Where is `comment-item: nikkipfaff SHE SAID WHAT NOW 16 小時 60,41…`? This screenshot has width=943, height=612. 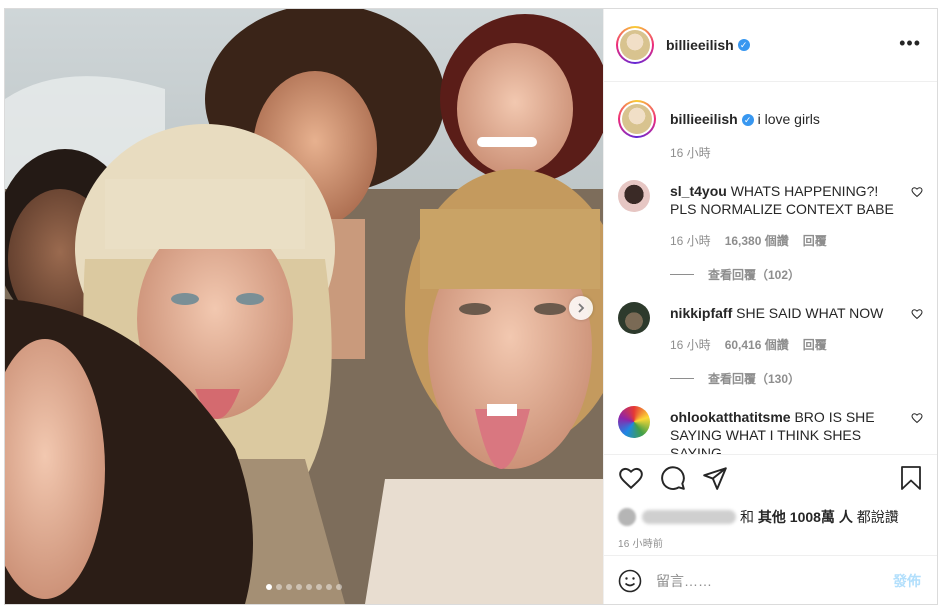 comment-item: nikkipfaff SHE SAID WHAT NOW 16 小時 60,41… is located at coordinates (770, 347).